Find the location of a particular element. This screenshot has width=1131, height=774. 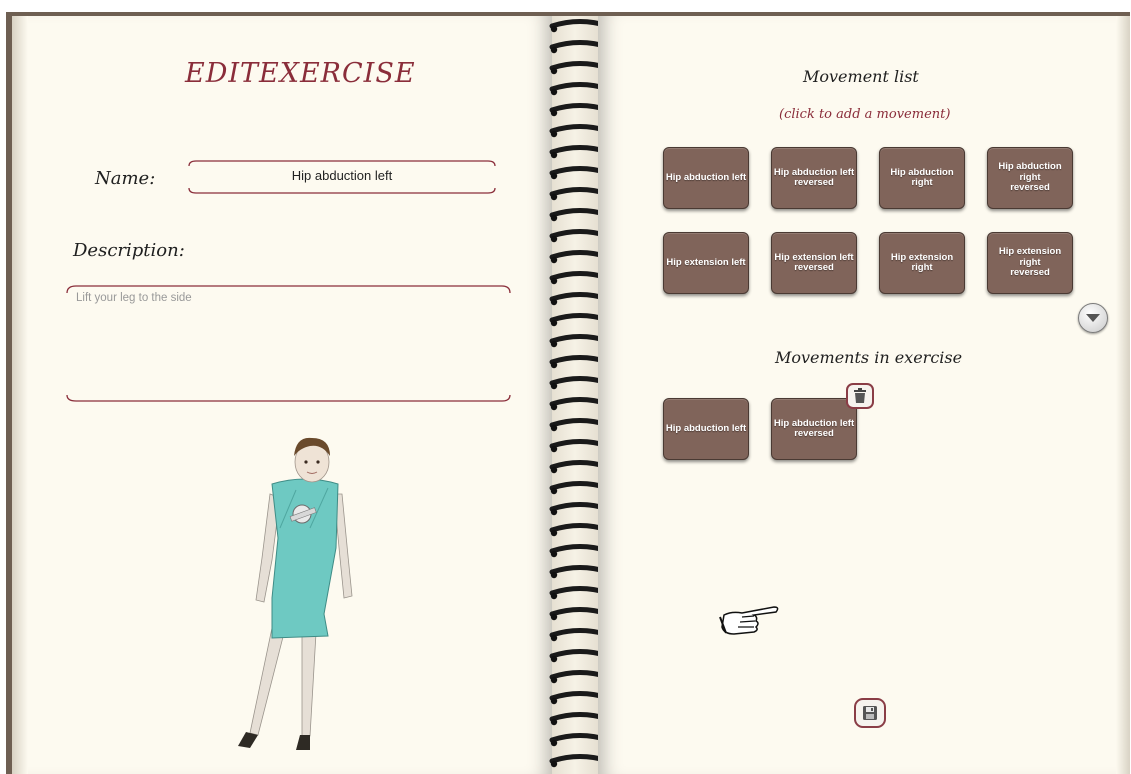

name-label: Name: is located at coordinates (125, 178).